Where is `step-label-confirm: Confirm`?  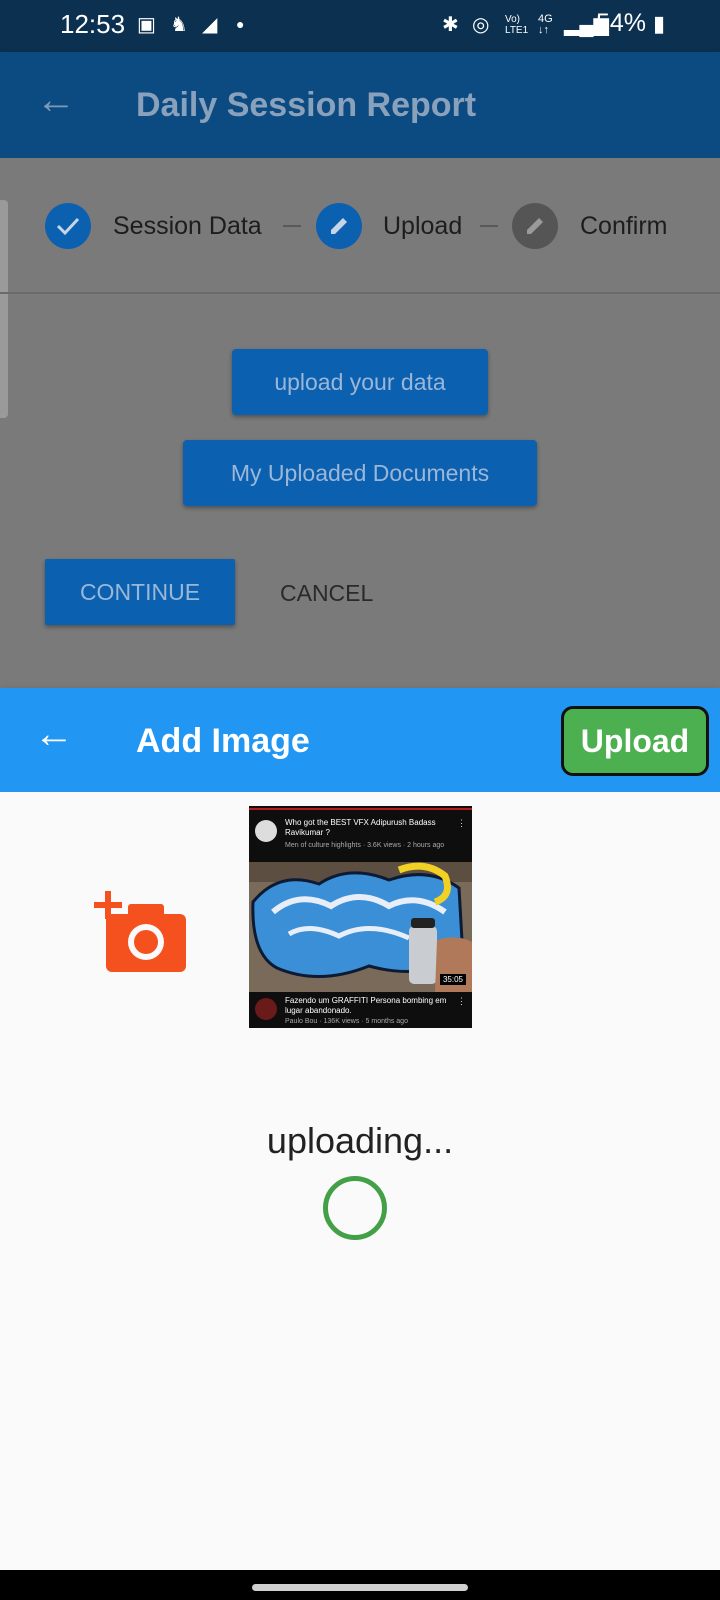
step-label-confirm: Confirm is located at coordinates (624, 226).